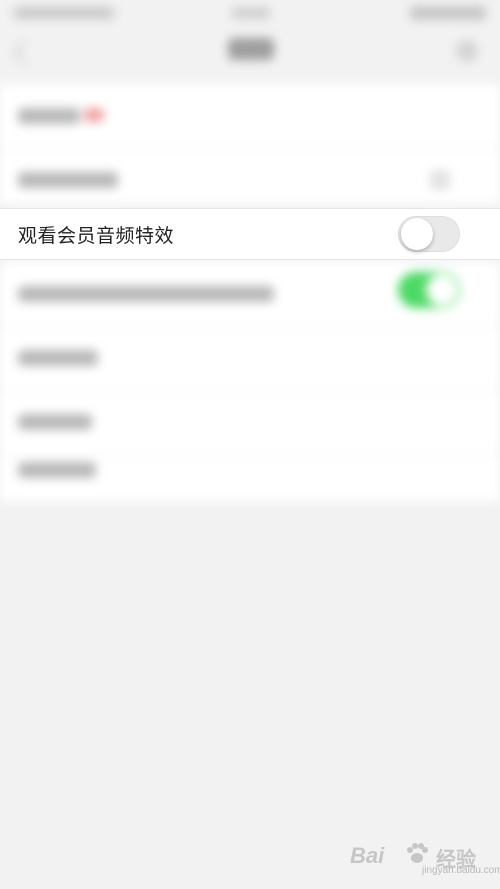 This screenshot has width=500, height=889. I want to click on status-bar, so click(250, 14).